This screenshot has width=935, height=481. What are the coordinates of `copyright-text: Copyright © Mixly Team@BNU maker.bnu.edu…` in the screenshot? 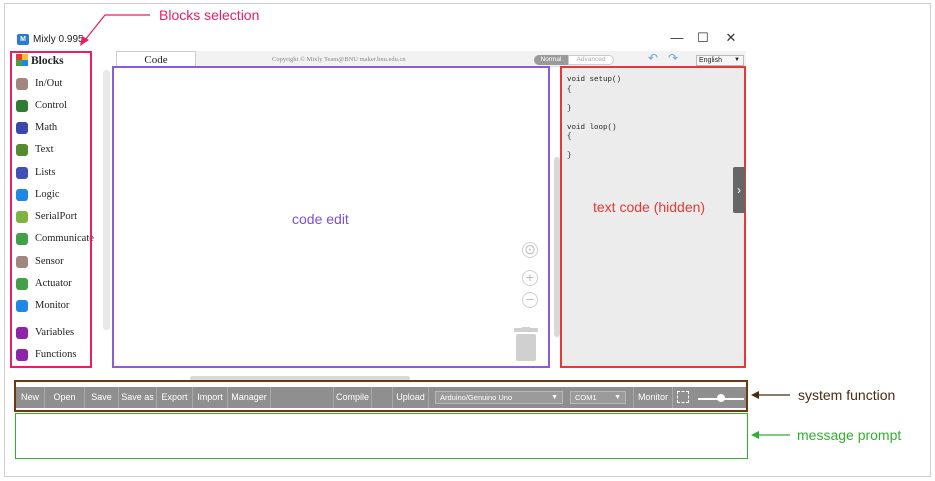 It's located at (339, 59).